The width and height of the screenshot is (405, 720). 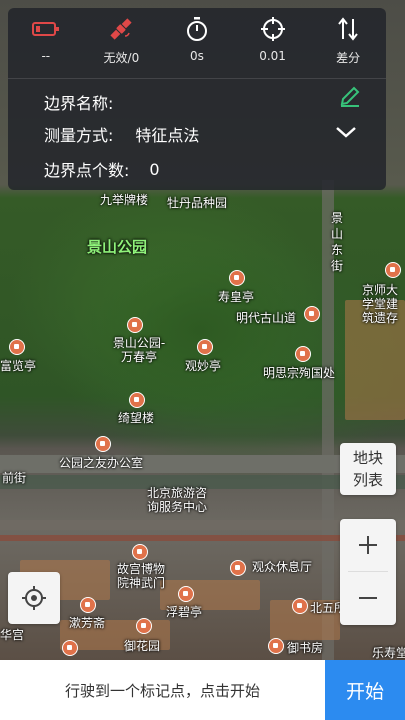 I want to click on map-label: 寿皇亭, so click(x=236, y=297).